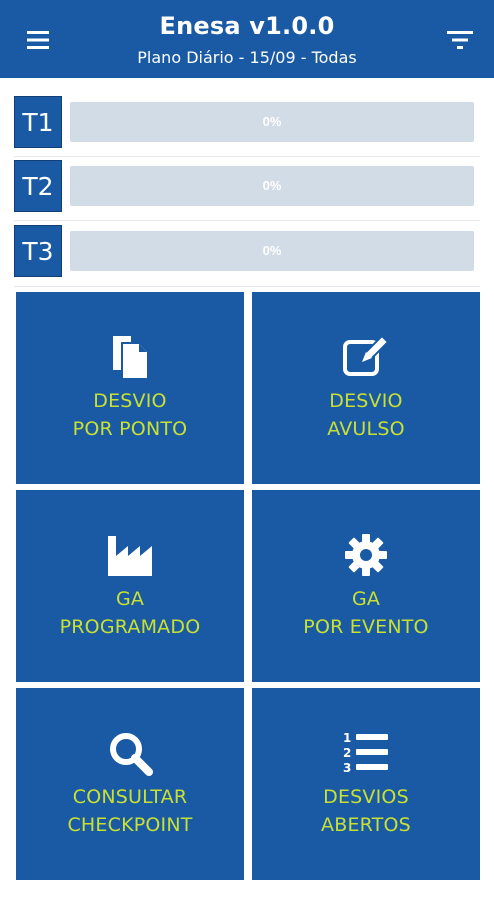  Describe the element at coordinates (366, 388) in the screenshot. I see `desvio-avulso-button: DESVIO AVULSO` at that location.